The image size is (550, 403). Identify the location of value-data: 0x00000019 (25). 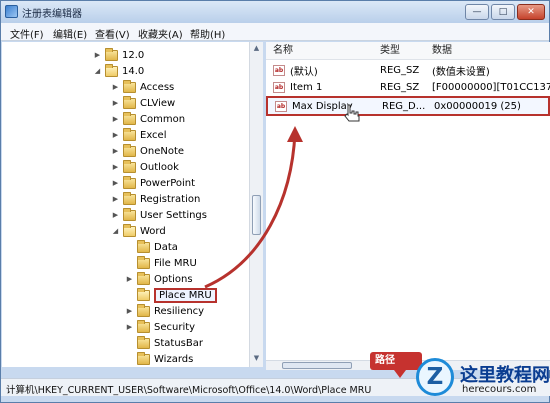
(477, 106).